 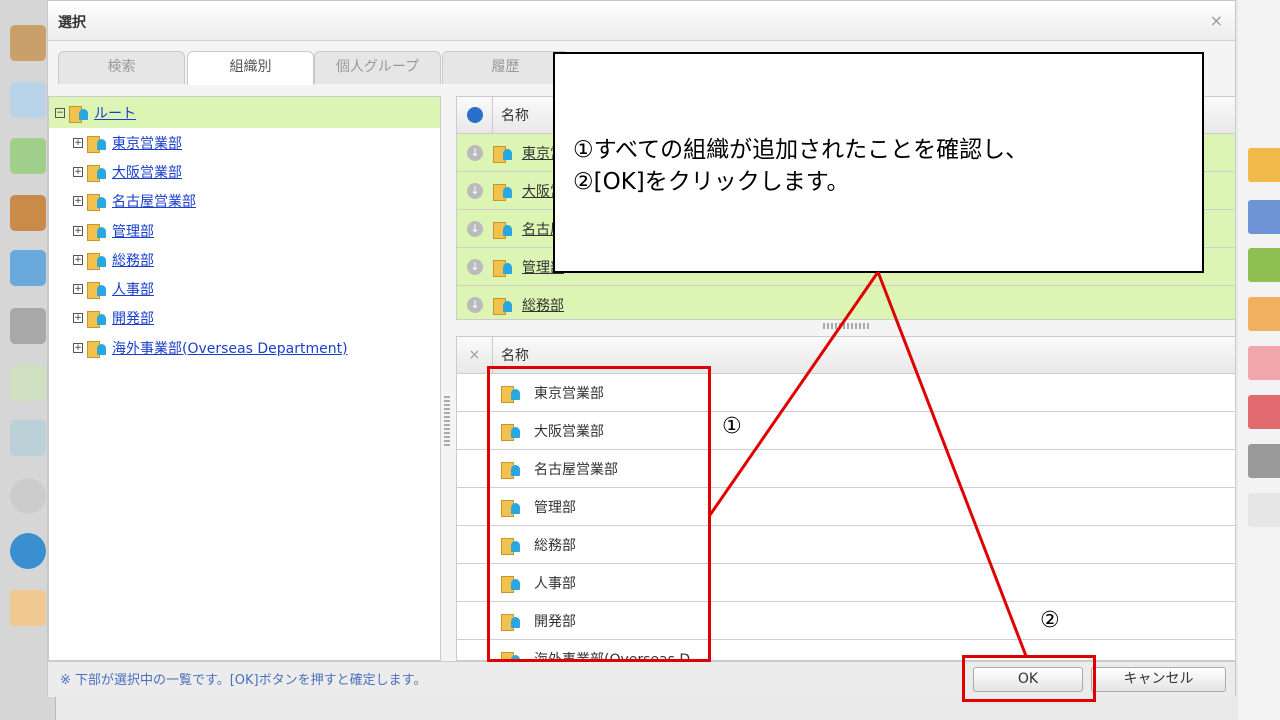 What do you see at coordinates (1029, 678) in the screenshot?
I see `highlight-ok-button` at bounding box center [1029, 678].